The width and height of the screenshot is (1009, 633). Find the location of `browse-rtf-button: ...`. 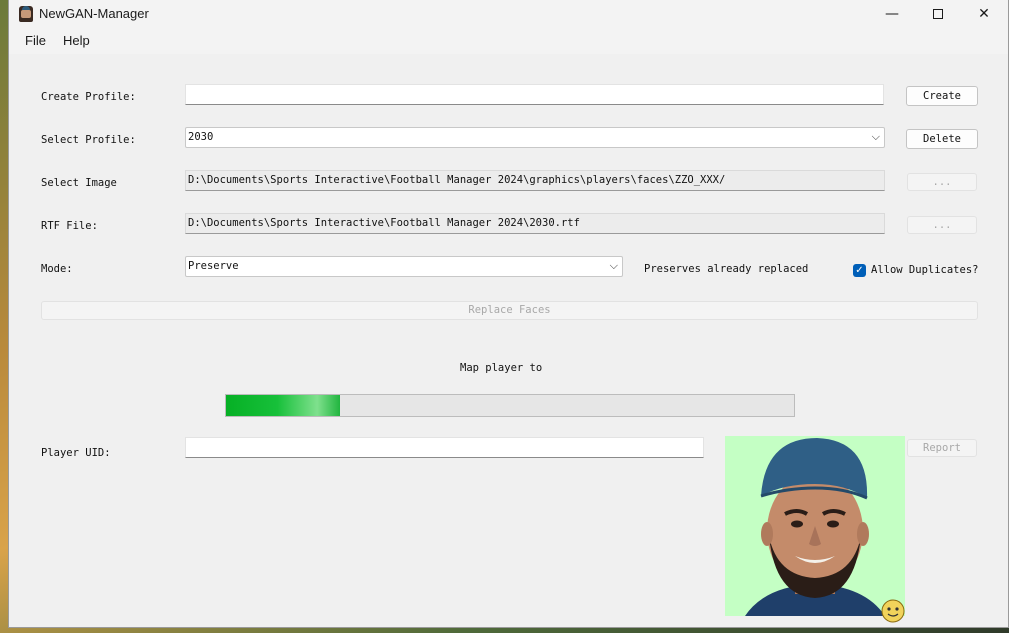

browse-rtf-button: ... is located at coordinates (942, 225).